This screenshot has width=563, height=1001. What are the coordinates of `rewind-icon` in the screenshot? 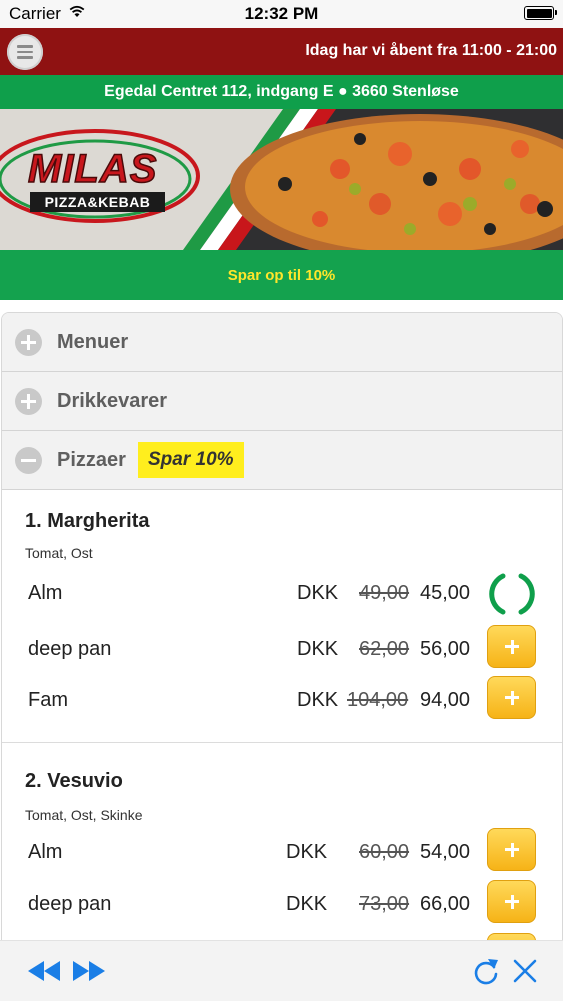 It's located at (44, 973).